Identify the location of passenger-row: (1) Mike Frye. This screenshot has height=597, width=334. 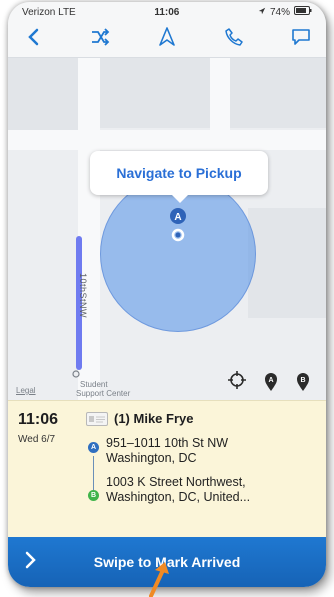
(139, 418).